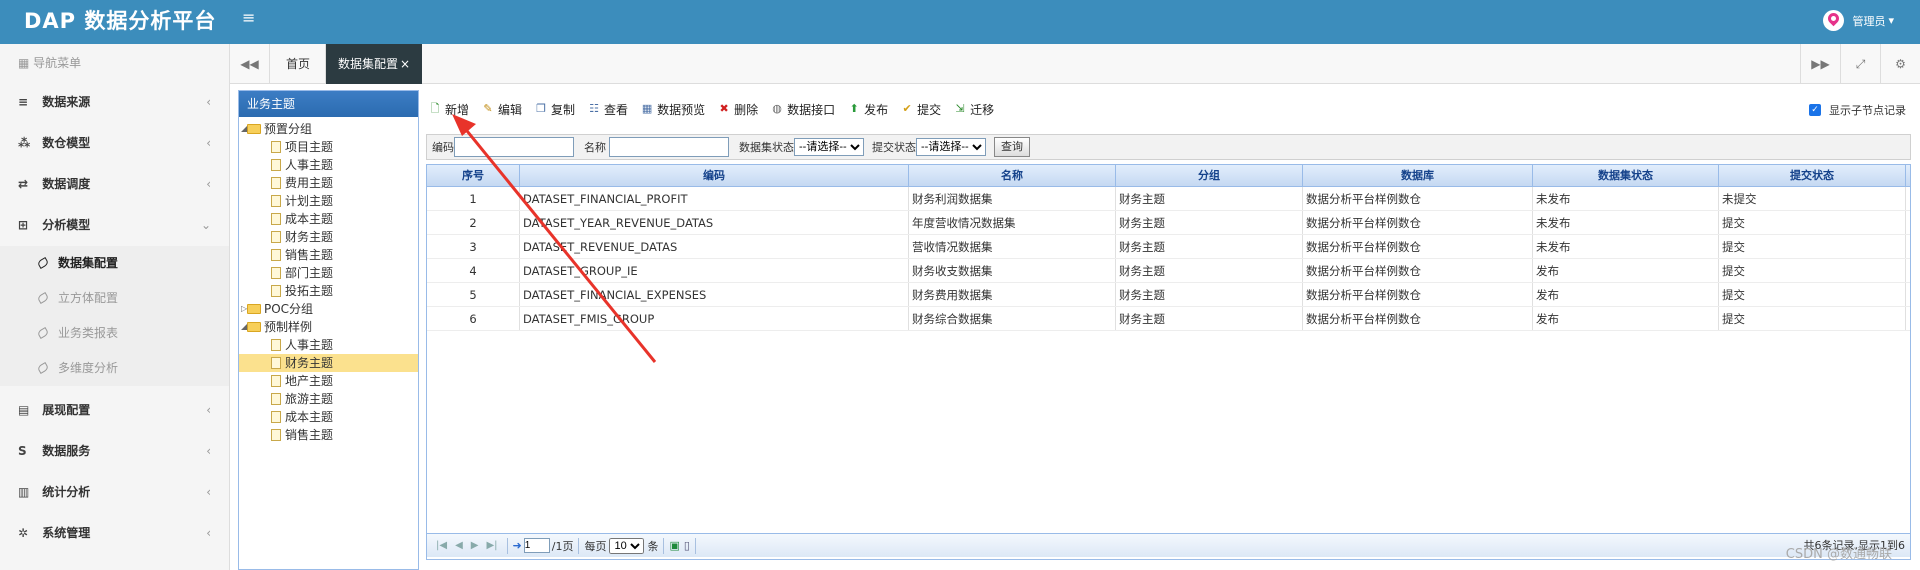 The image size is (1920, 570). I want to click on column-header: 编码, so click(714, 175).